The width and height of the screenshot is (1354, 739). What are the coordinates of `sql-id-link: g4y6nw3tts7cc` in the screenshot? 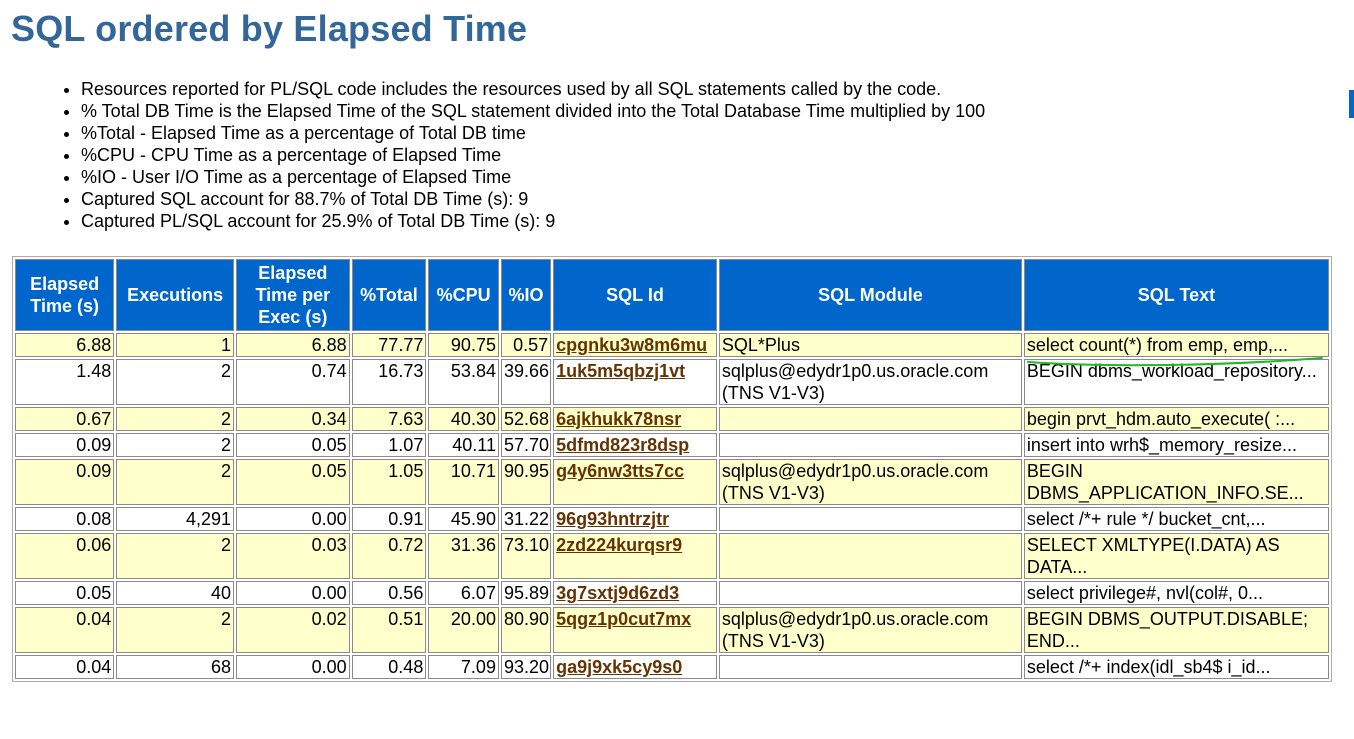 It's located at (620, 471).